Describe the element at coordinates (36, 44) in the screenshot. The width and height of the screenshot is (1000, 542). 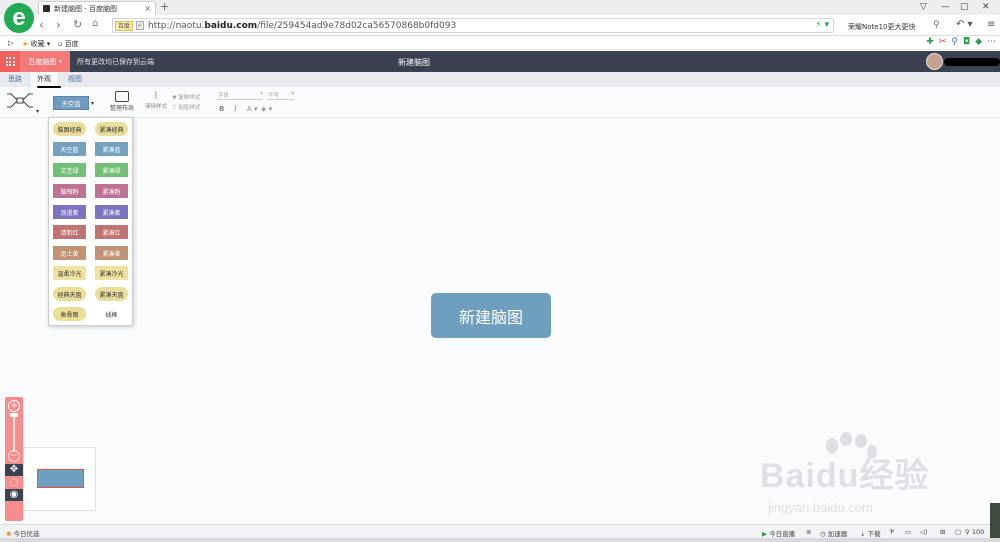
I see `bookmark-favorites: ★ 收藏 ▾` at that location.